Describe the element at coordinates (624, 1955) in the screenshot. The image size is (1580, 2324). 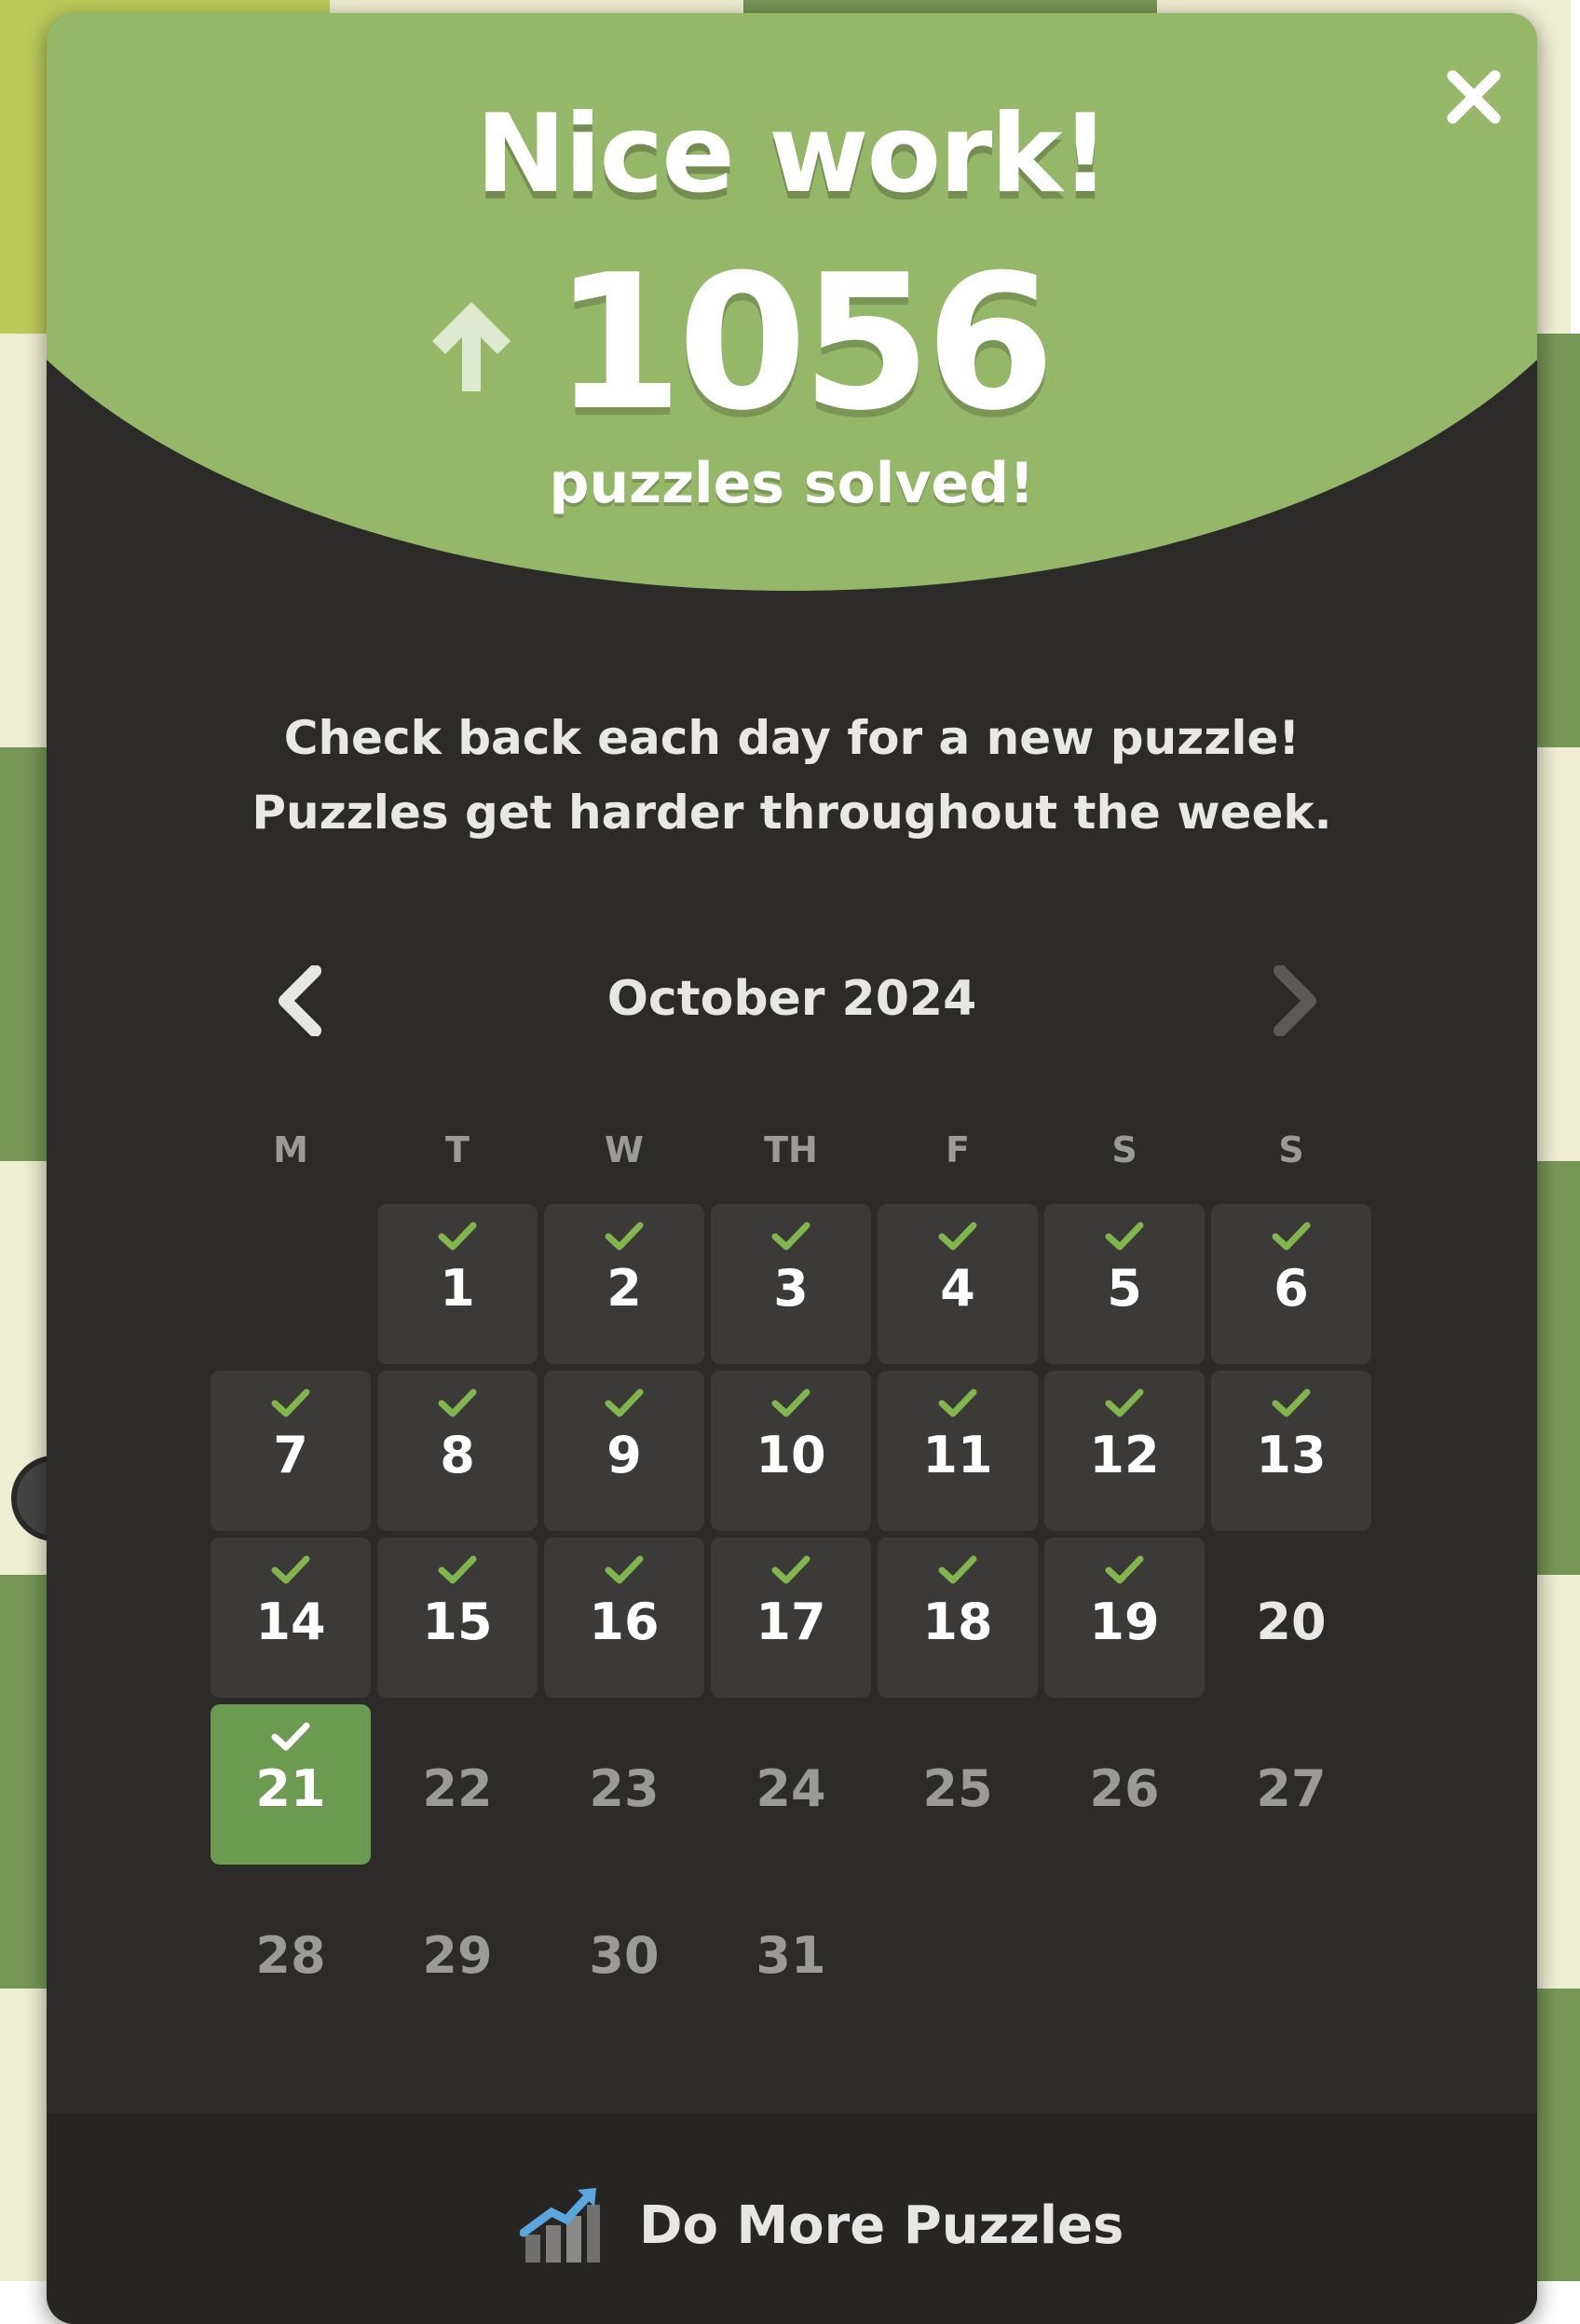
I see `calendar-day-number: 30` at that location.